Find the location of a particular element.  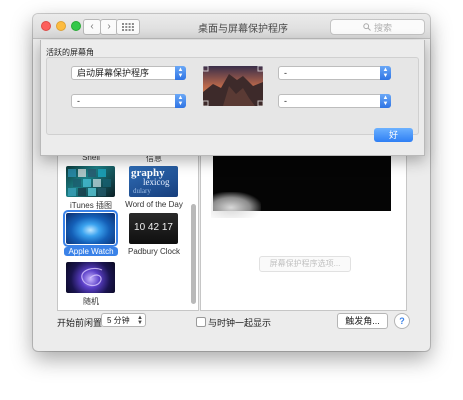

start-after-select: 5 分钟 ▲ ▼ is located at coordinates (123, 320).